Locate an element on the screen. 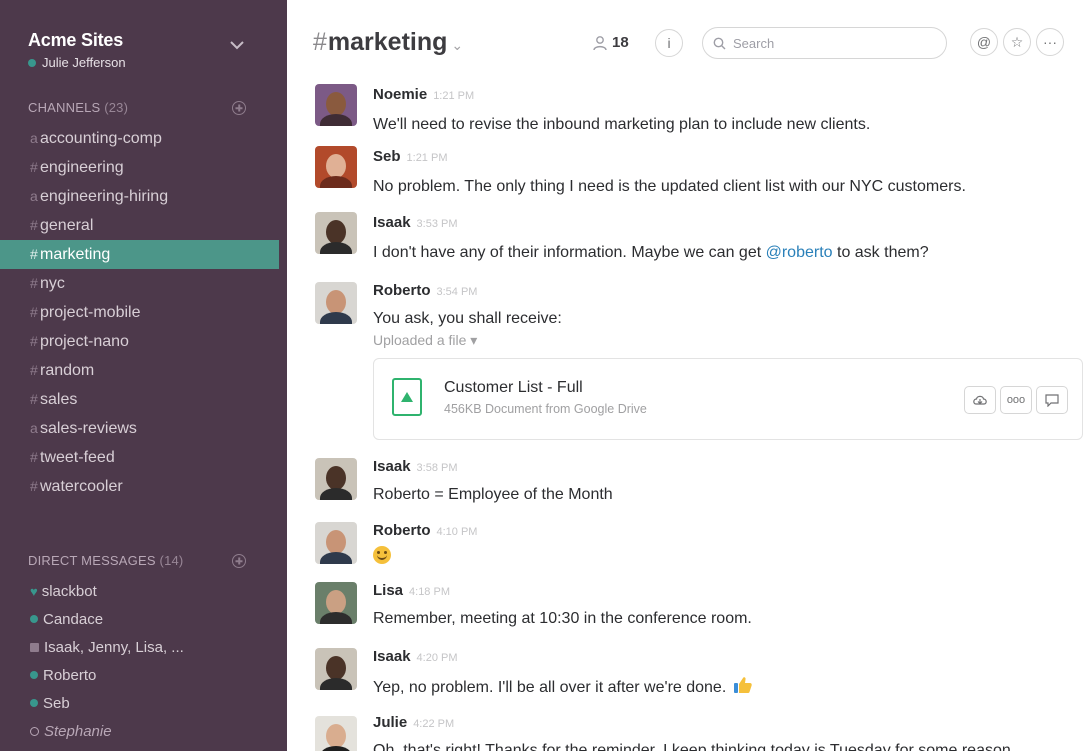  add-channel-icon is located at coordinates (239, 108).